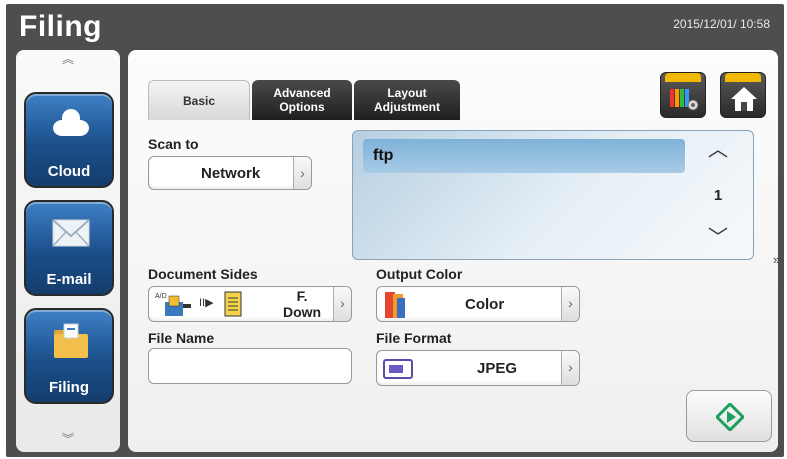 The image size is (787, 459). Describe the element at coordinates (69, 387) in the screenshot. I see `sidebar-item-label: Filing` at that location.